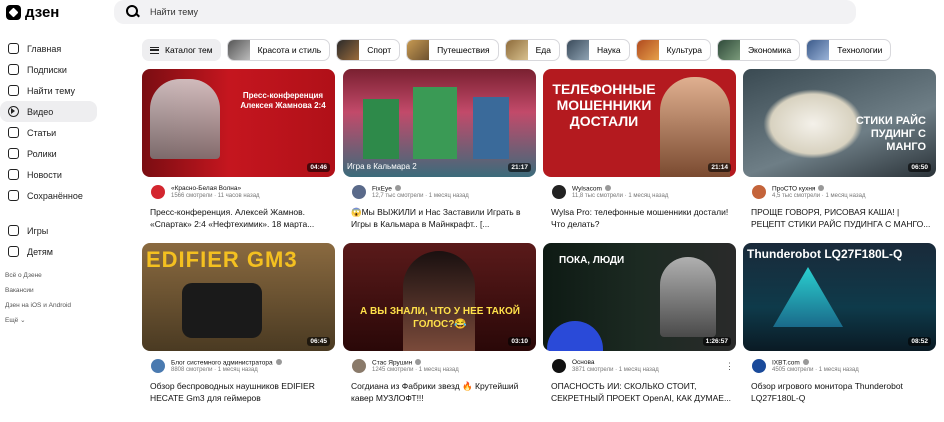 The width and height of the screenshot is (944, 422). What do you see at coordinates (181, 50) in the screenshot?
I see `catalog-button: Каталог тем` at bounding box center [181, 50].